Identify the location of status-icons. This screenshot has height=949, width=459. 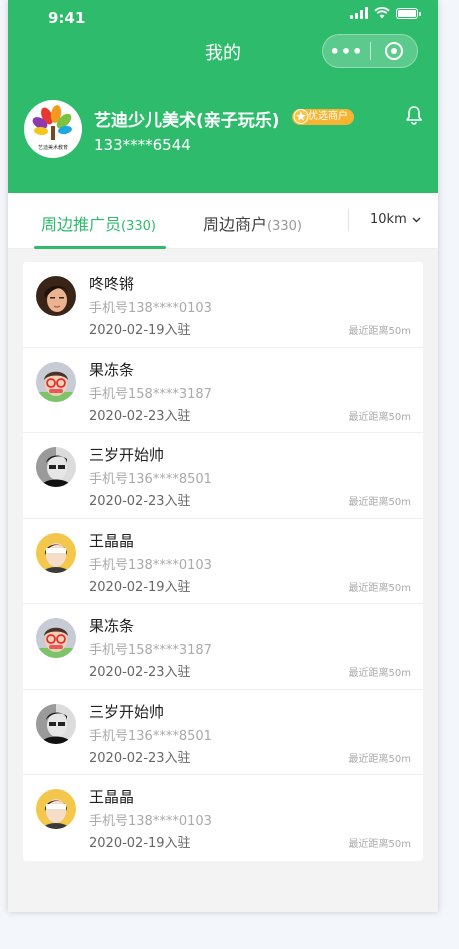
(385, 13).